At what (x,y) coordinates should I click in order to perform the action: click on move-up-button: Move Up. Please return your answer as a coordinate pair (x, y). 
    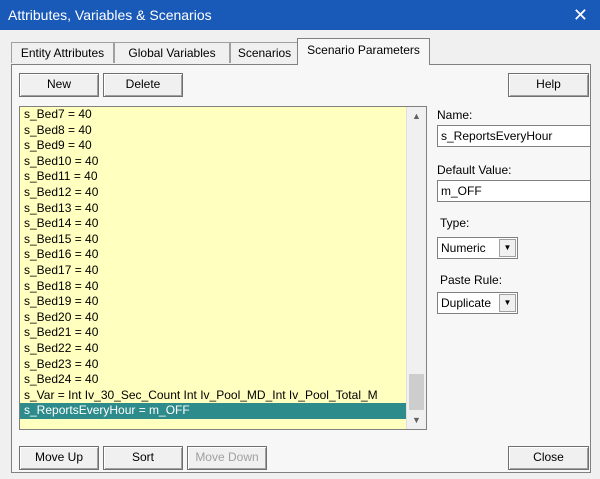
    Looking at the image, I should click on (59, 458).